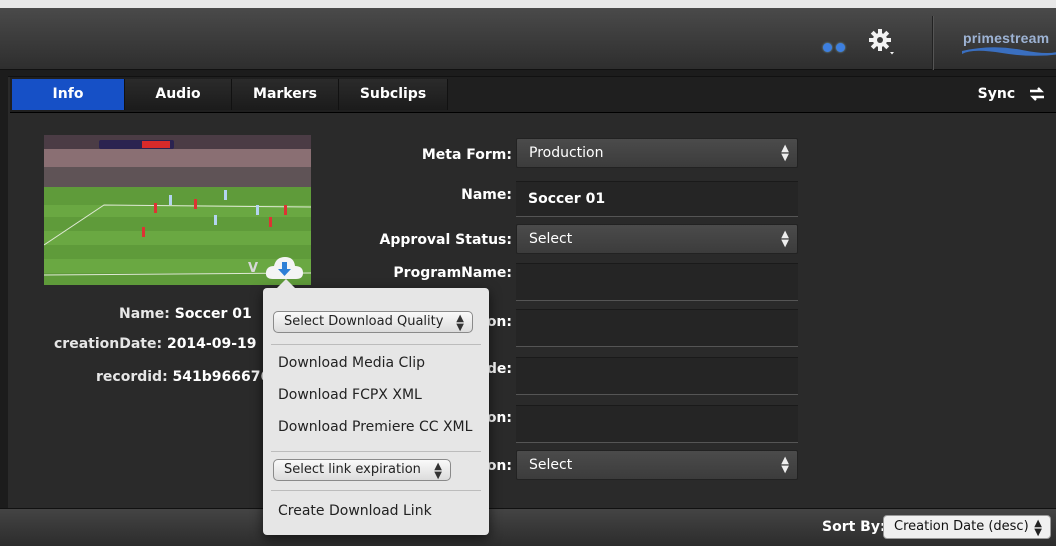 The height and width of the screenshot is (546, 1056). Describe the element at coordinates (657, 199) in the screenshot. I see `name-field: Soccer 01` at that location.